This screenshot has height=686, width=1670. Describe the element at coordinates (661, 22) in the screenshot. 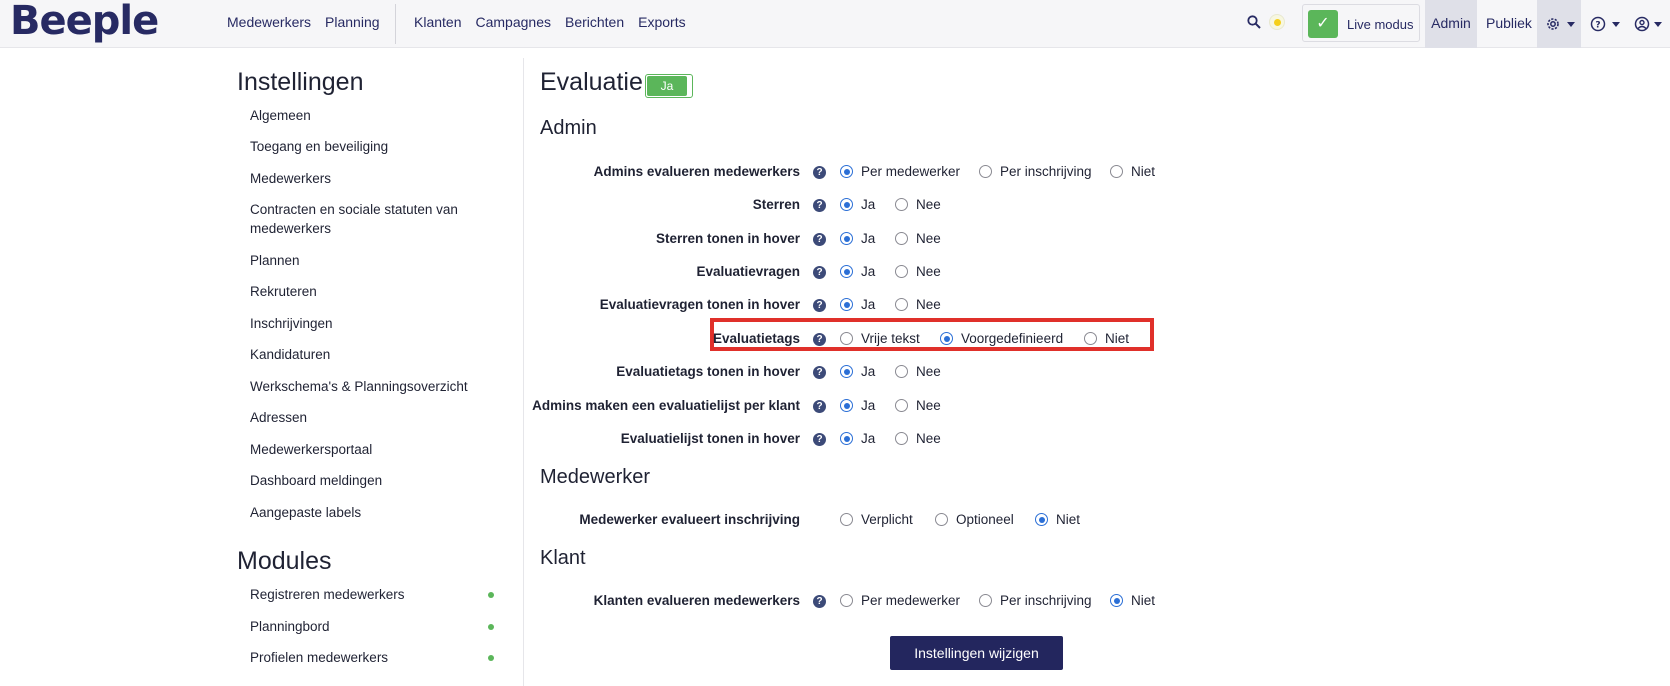

I see `nav-exports: Exports` at that location.